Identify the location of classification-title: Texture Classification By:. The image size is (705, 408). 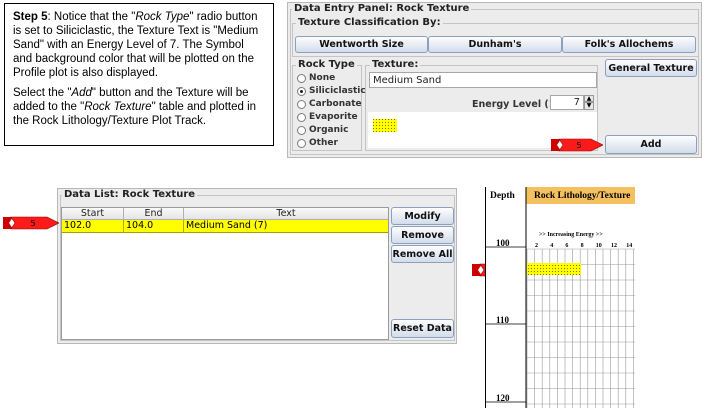
(369, 22).